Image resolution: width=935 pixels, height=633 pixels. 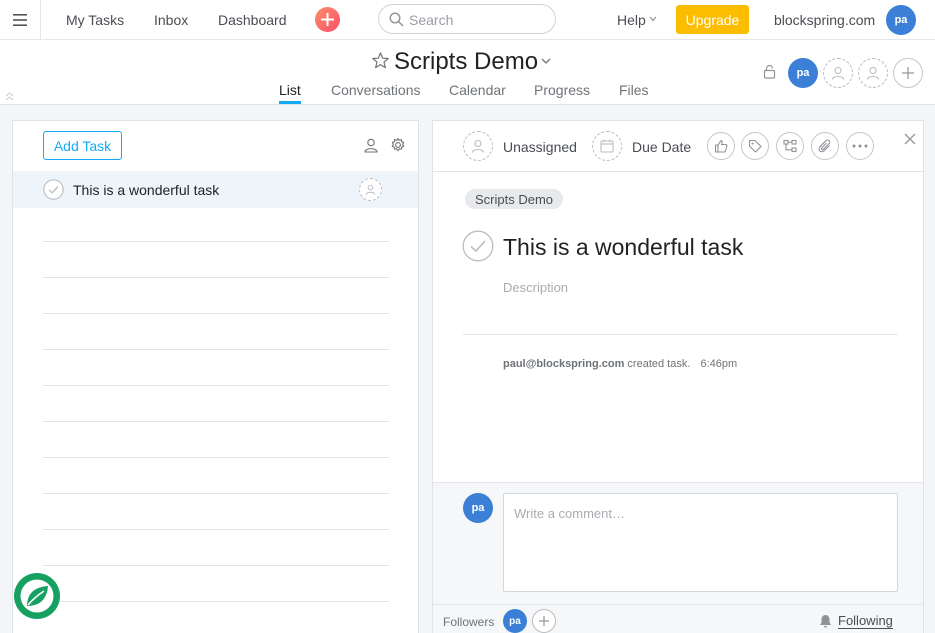 I want to click on task-assignee-slot, so click(x=370, y=189).